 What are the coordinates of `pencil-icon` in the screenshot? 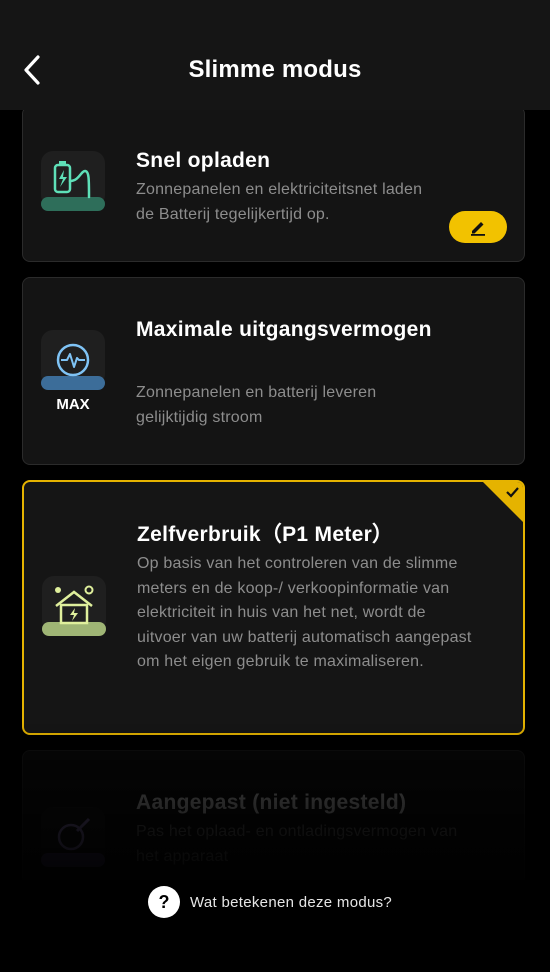 It's located at (478, 229).